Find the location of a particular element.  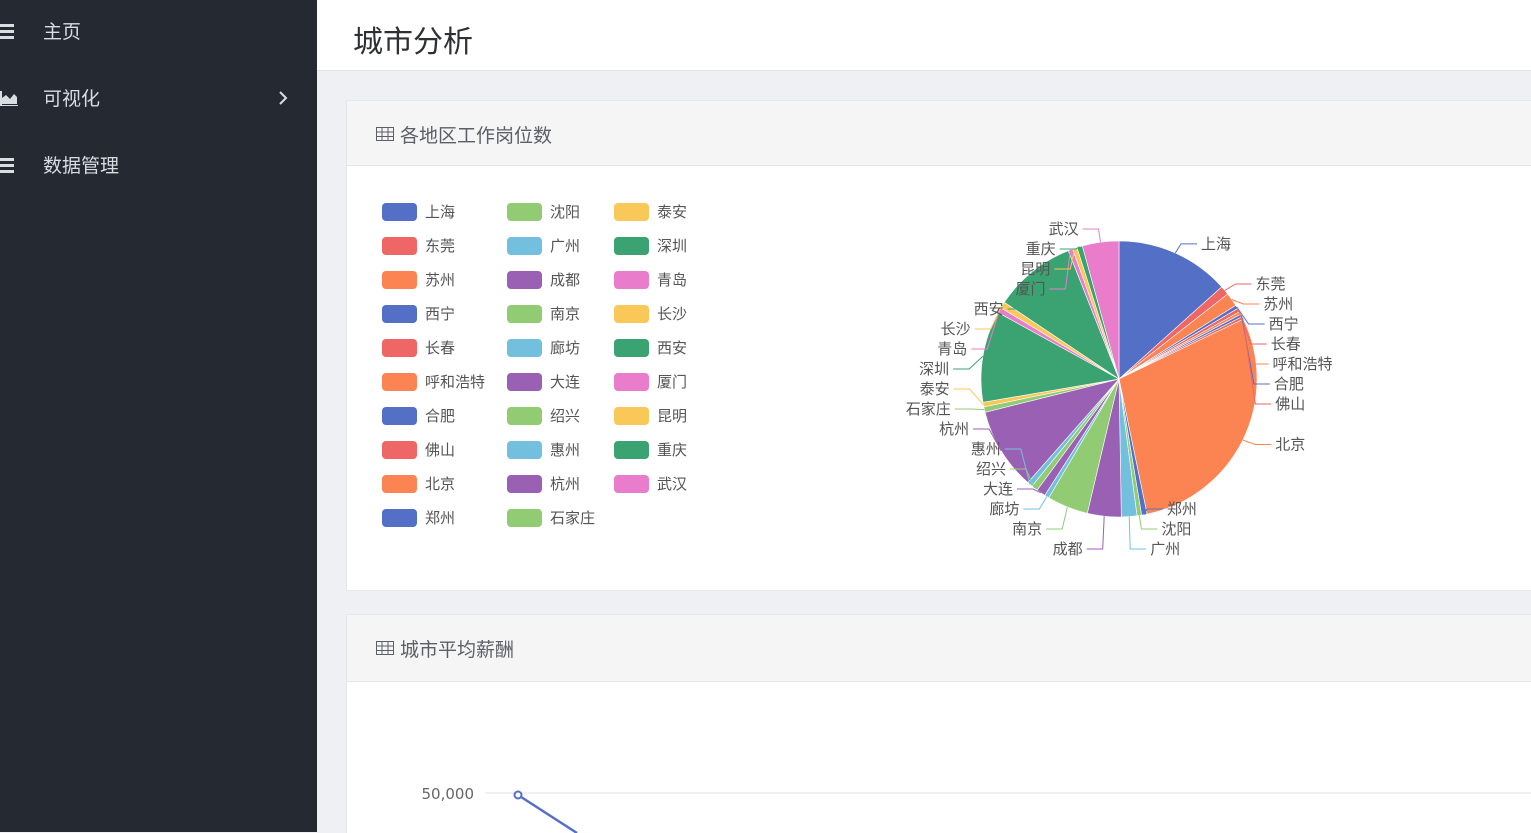

panel-header: 各地区工作岗位数 is located at coordinates (939, 133).